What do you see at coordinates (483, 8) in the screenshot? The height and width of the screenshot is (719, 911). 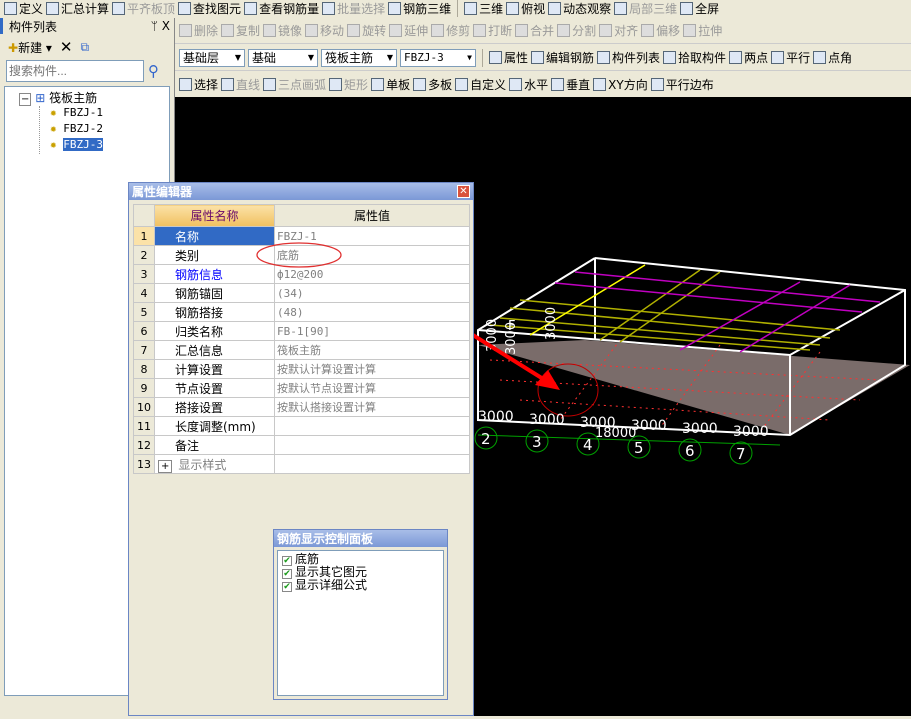 I see `toolbar_view-button-0: 三维` at bounding box center [483, 8].